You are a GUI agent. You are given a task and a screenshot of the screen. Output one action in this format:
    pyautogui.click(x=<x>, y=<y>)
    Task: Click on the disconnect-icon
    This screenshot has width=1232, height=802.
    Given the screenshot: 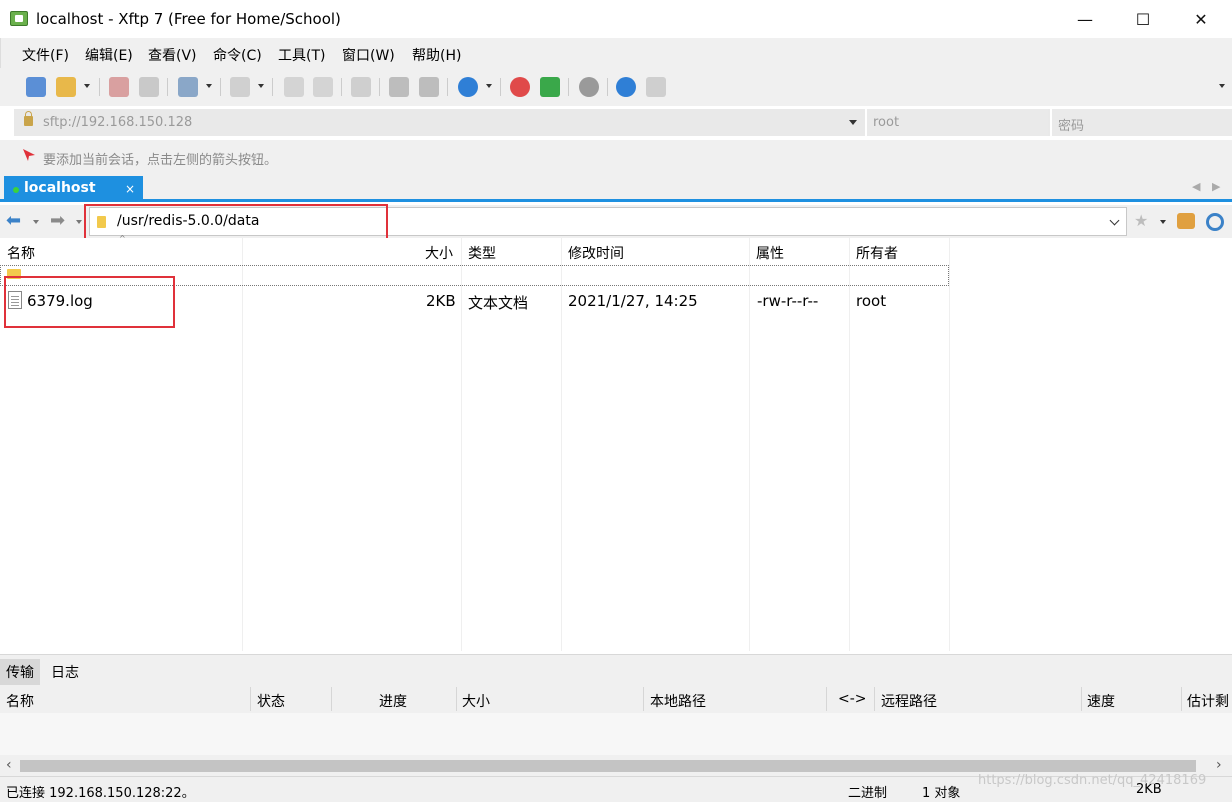 What is the action you would take?
    pyautogui.click(x=149, y=87)
    